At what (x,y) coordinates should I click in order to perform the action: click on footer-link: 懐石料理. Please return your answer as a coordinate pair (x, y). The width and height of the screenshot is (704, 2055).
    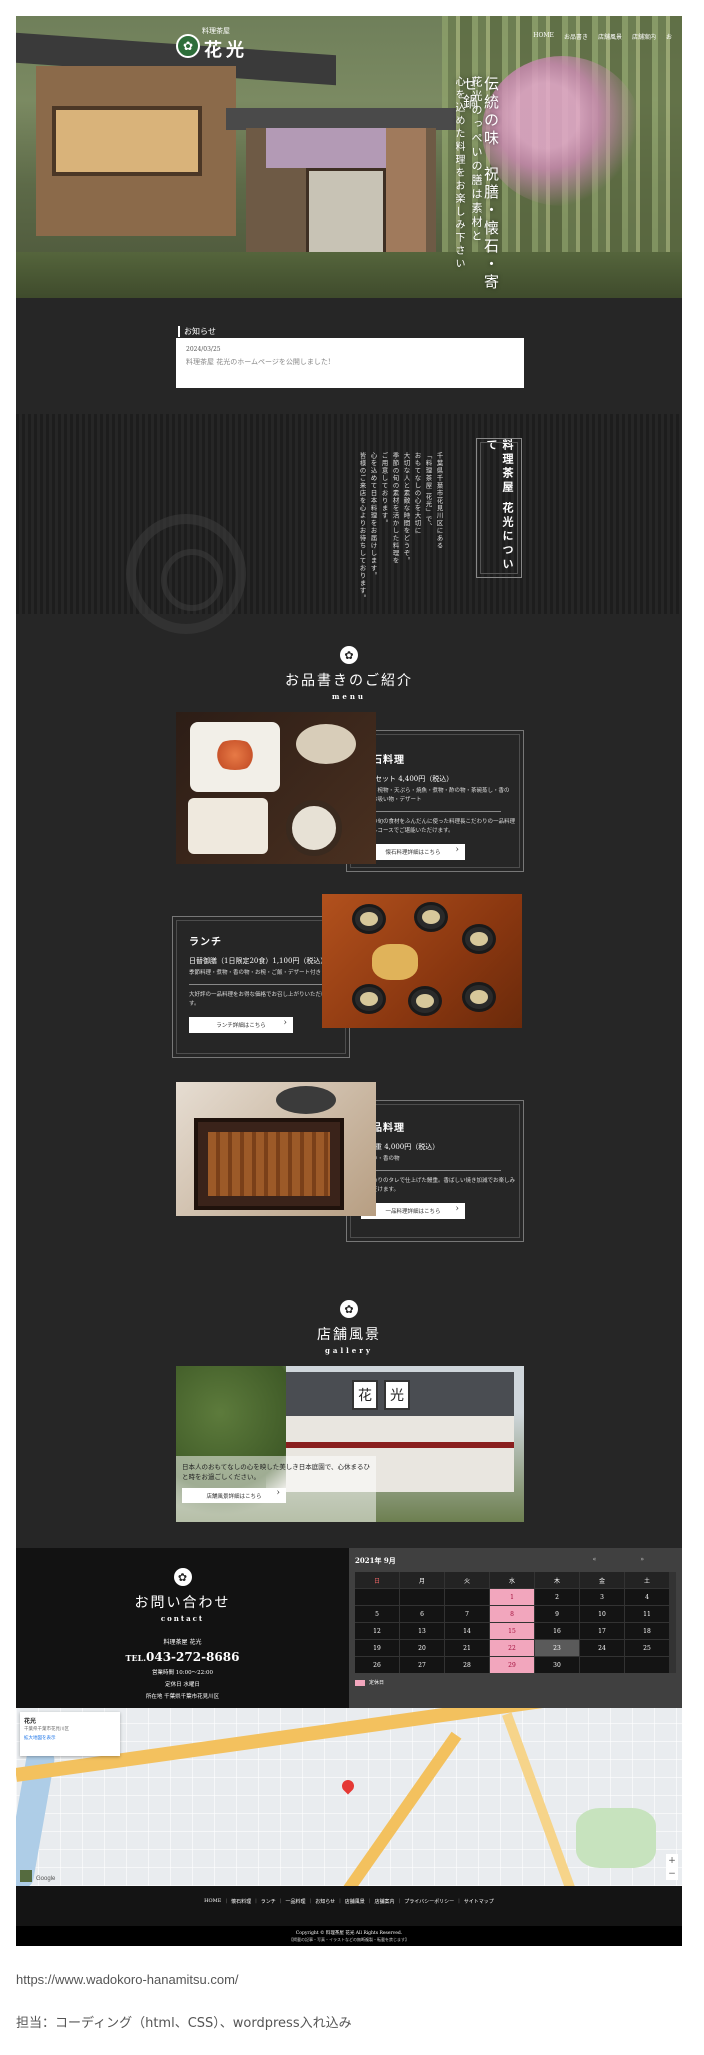
    Looking at the image, I should click on (241, 1901).